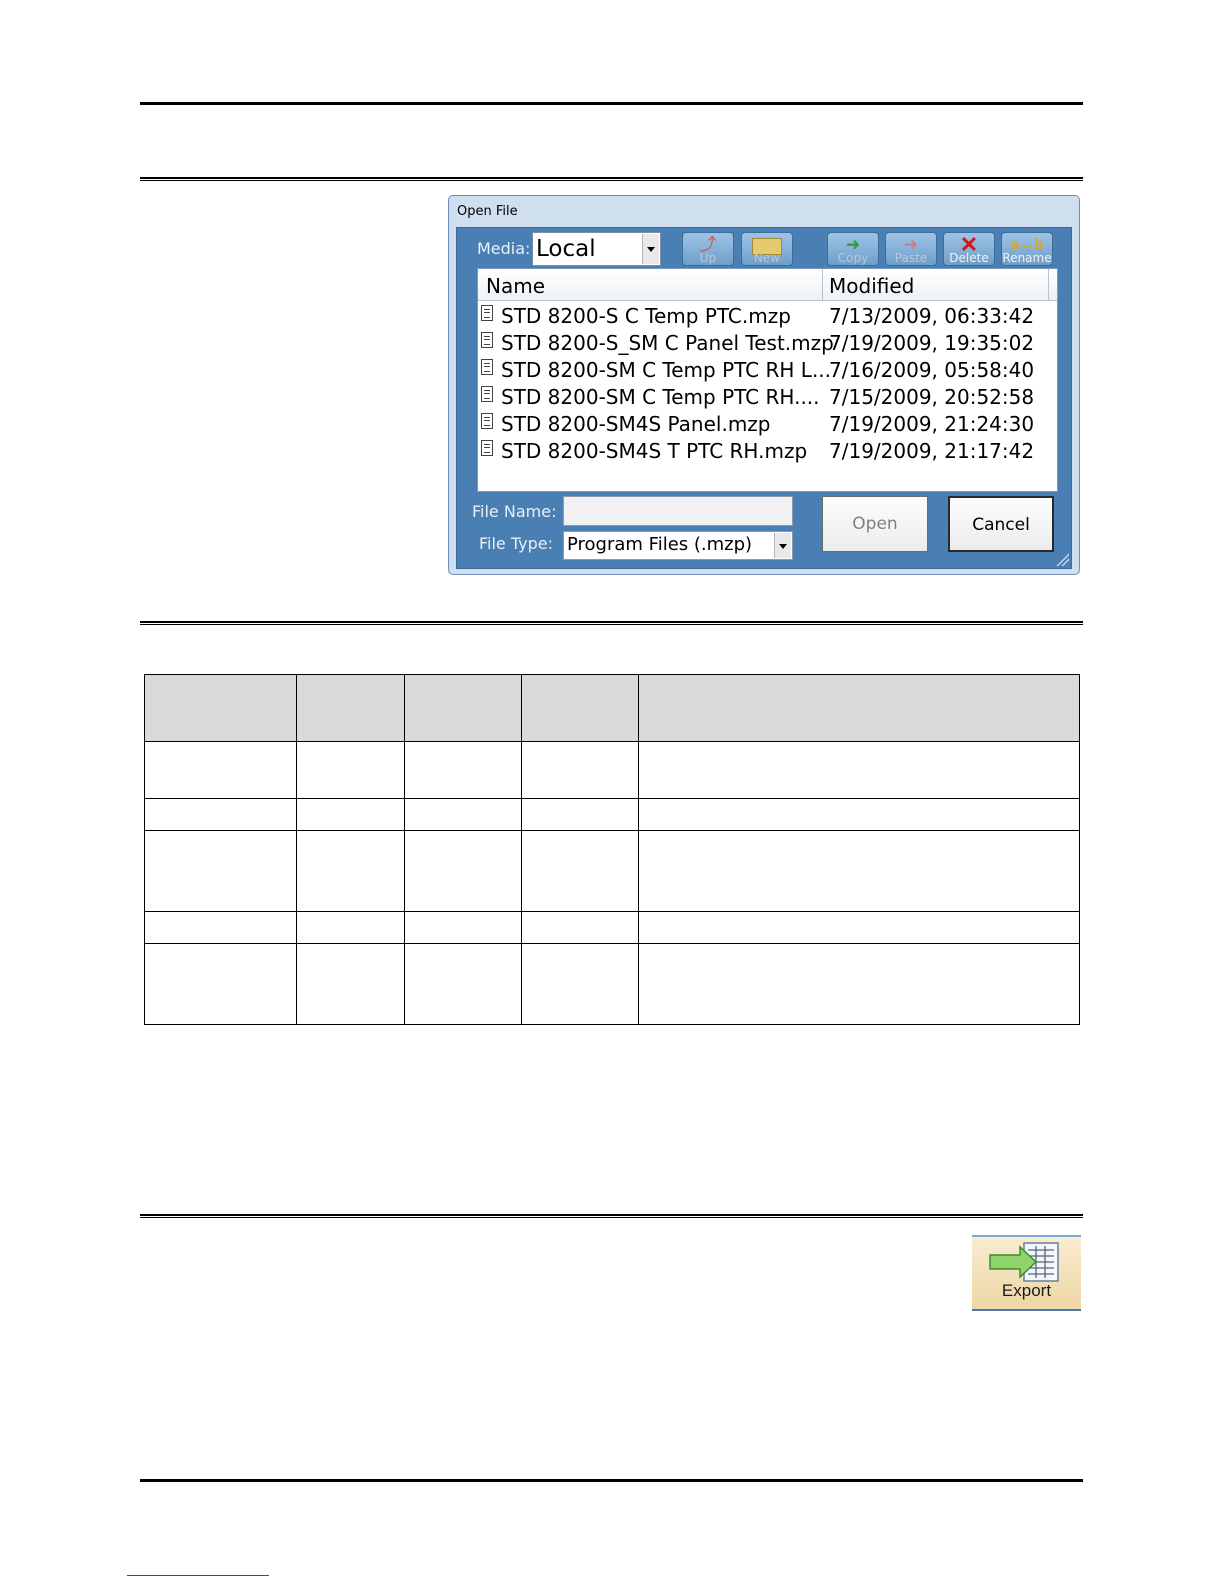  What do you see at coordinates (198, 1575) in the screenshot?
I see `footer-link-underline` at bounding box center [198, 1575].